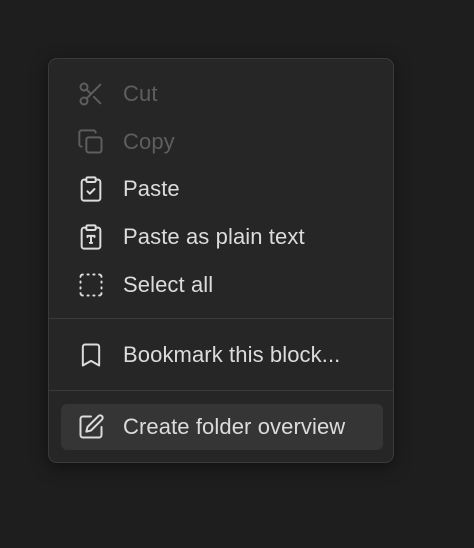 The width and height of the screenshot is (474, 548). Describe the element at coordinates (151, 188) in the screenshot. I see `menu-item-label: Paste` at that location.